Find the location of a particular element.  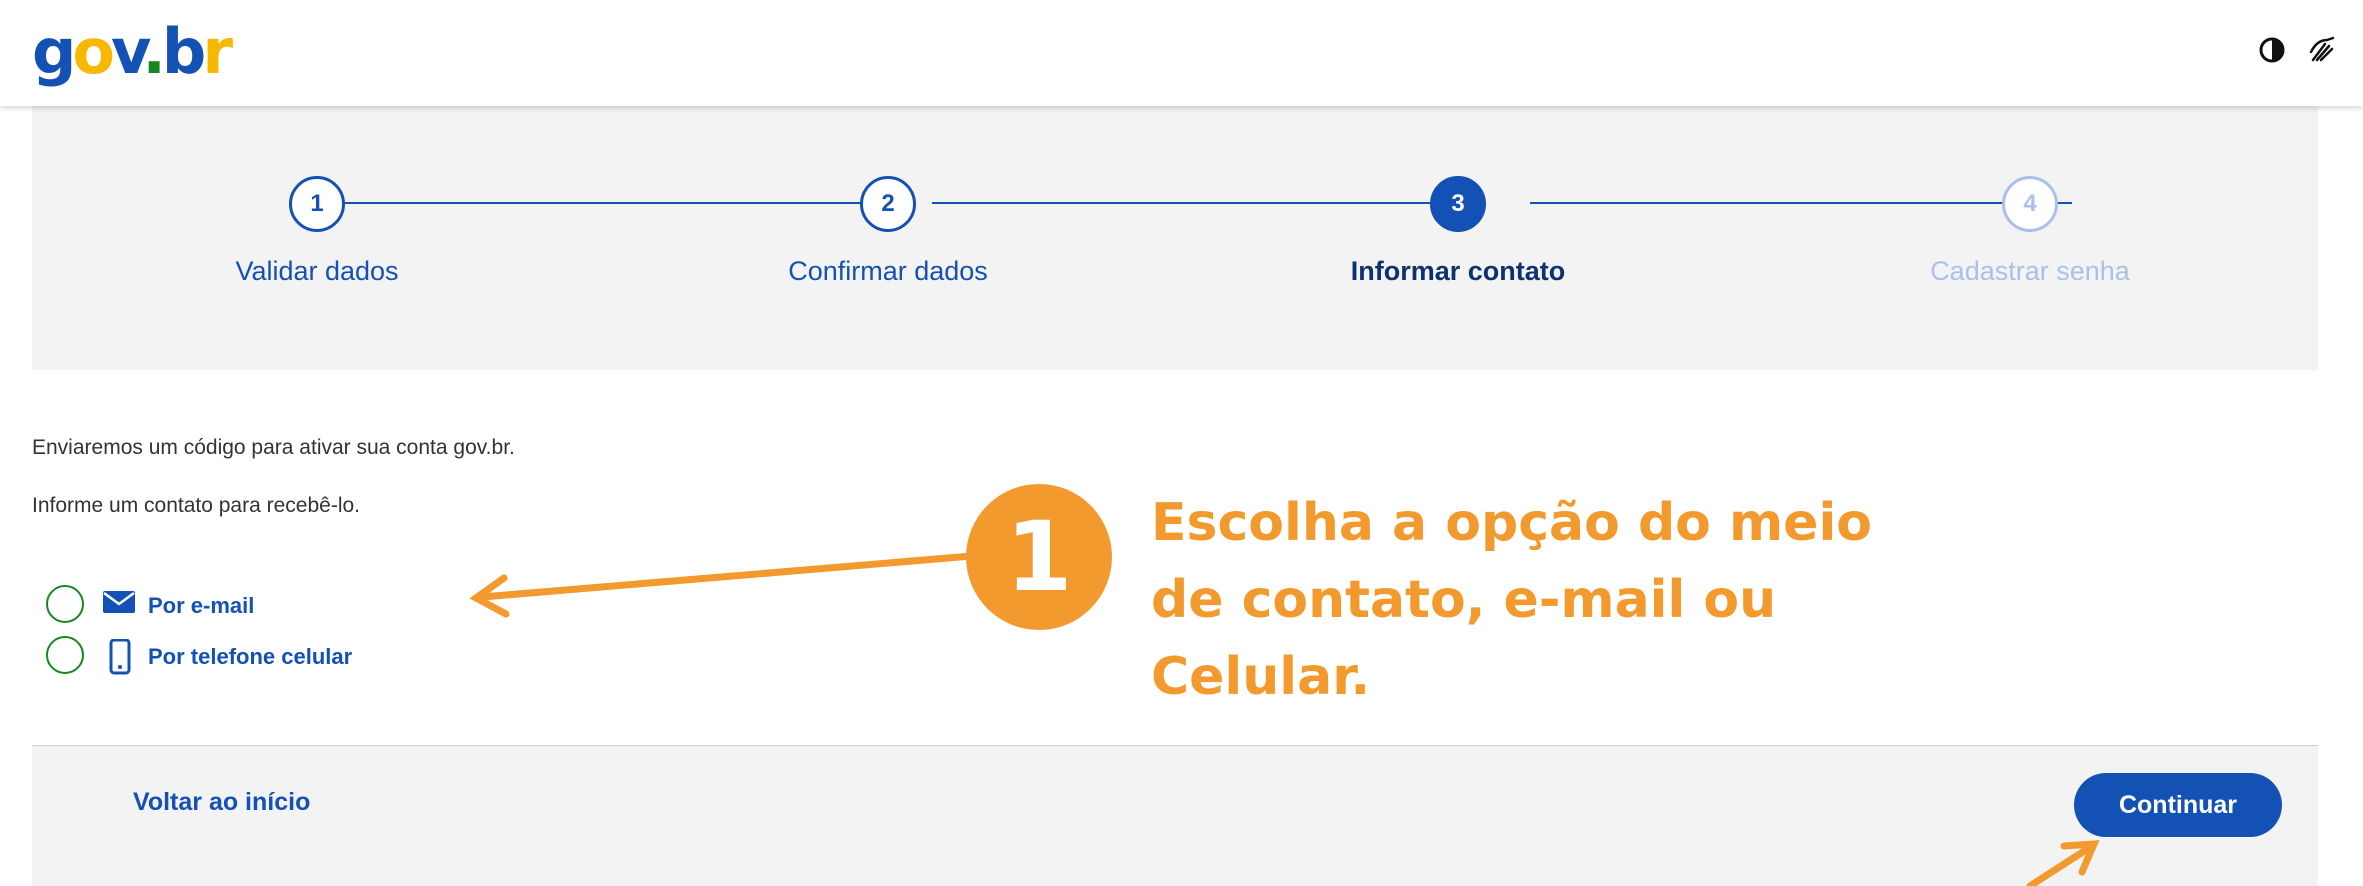

govbr-logo: gov.br is located at coordinates (132, 52).